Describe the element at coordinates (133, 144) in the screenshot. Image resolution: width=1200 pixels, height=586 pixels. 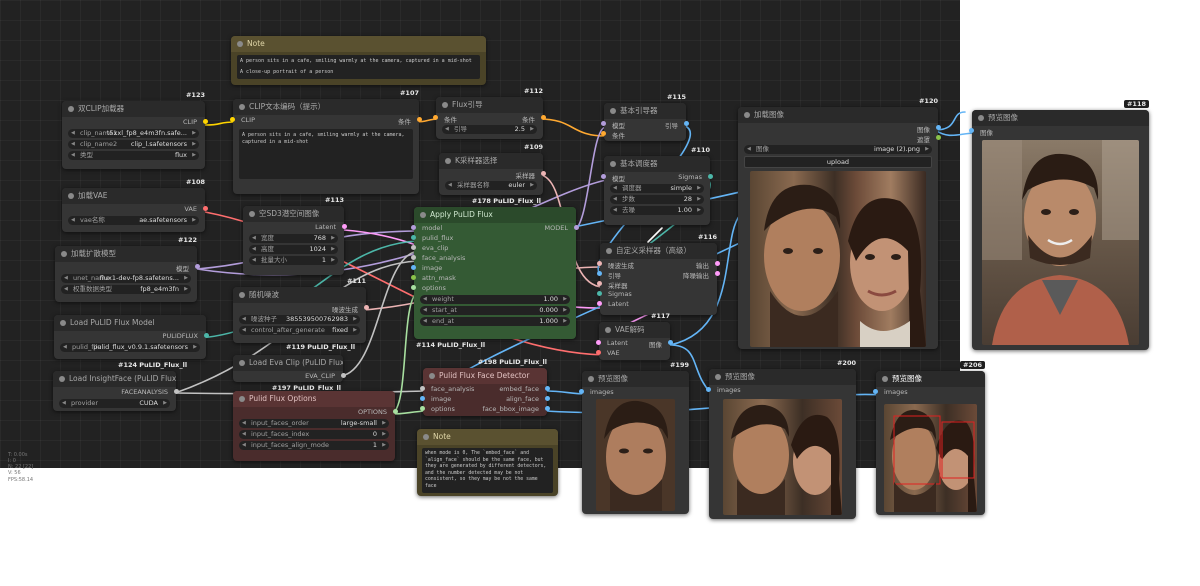
I see `widget-clip-name2: ◀ clip_name2 clip_l.safetensors ▶` at that location.